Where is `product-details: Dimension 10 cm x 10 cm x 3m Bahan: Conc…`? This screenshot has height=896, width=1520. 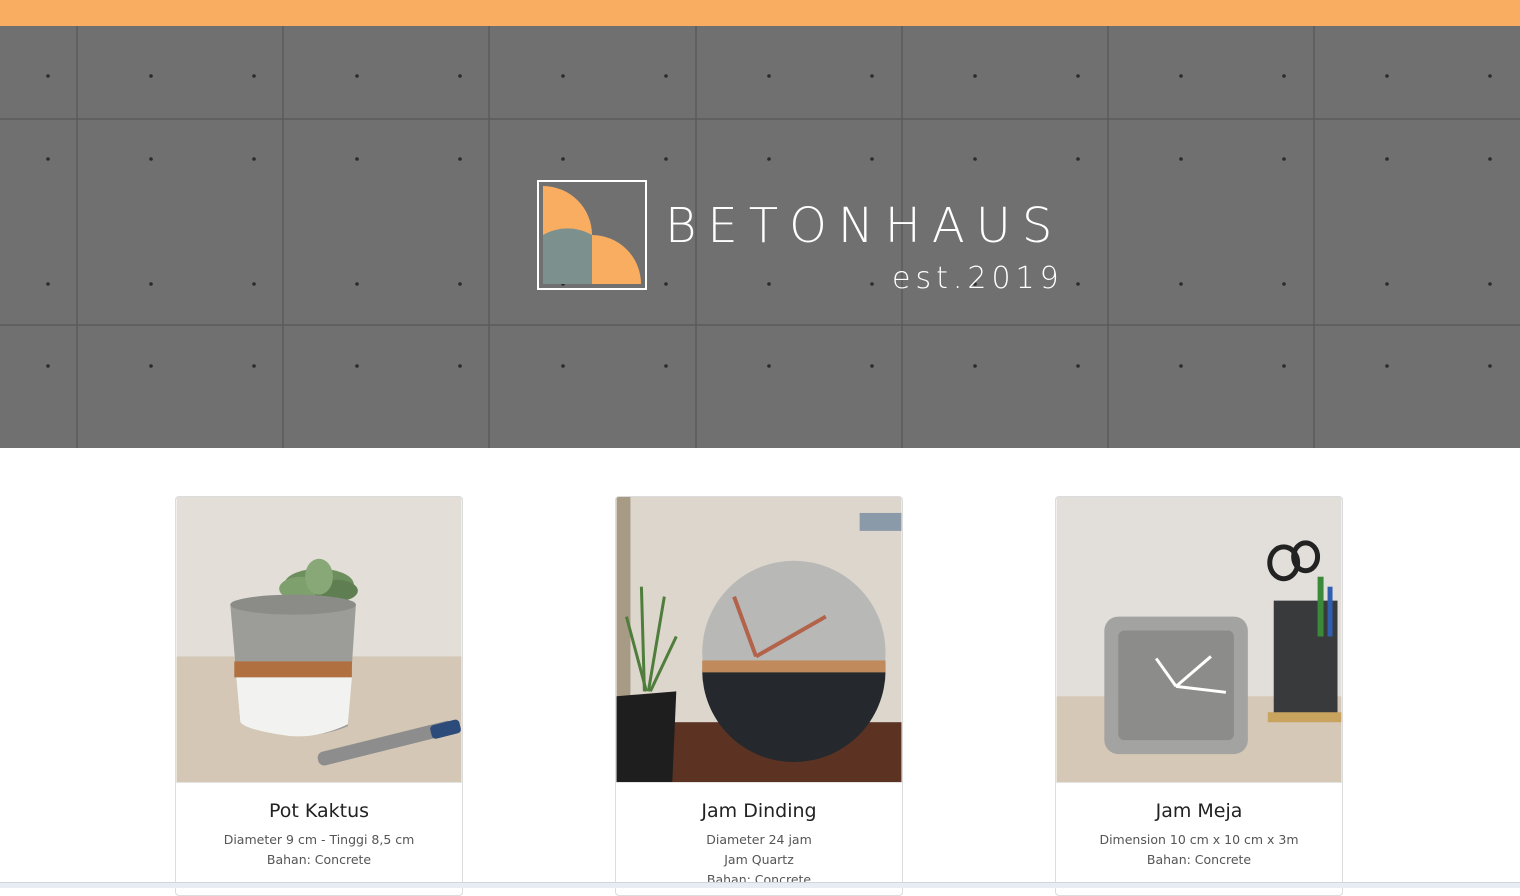
product-details: Dimension 10 cm x 10 cm x 3m Bahan: Conc… is located at coordinates (1199, 850).